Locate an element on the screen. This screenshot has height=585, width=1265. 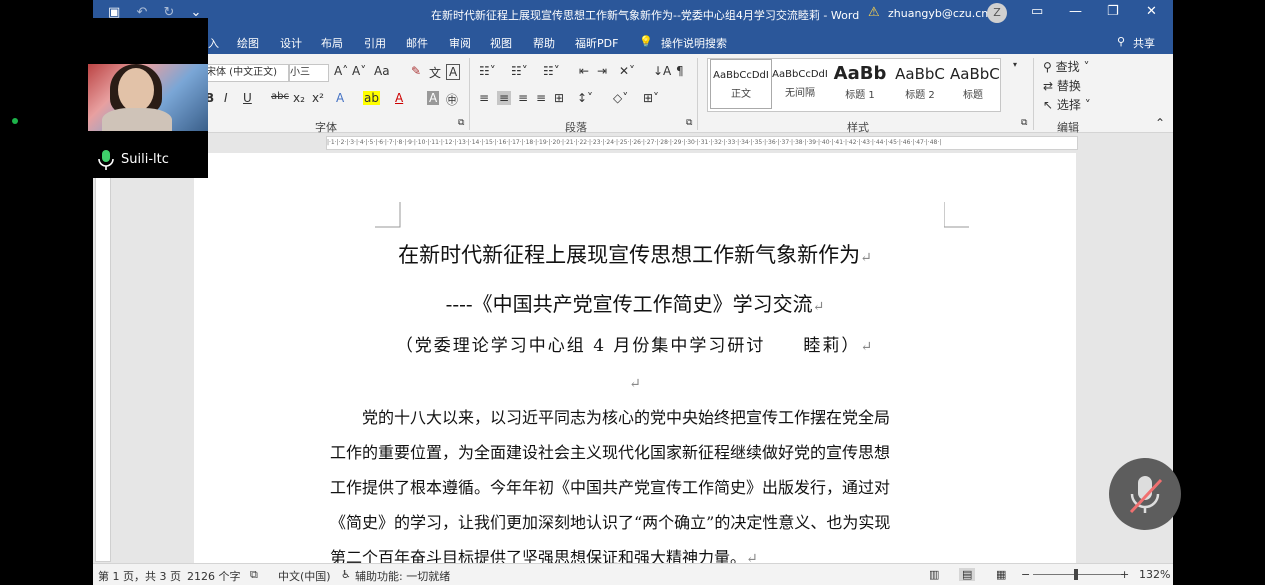
zoom-out-icon: − is located at coordinates (1025, 574).